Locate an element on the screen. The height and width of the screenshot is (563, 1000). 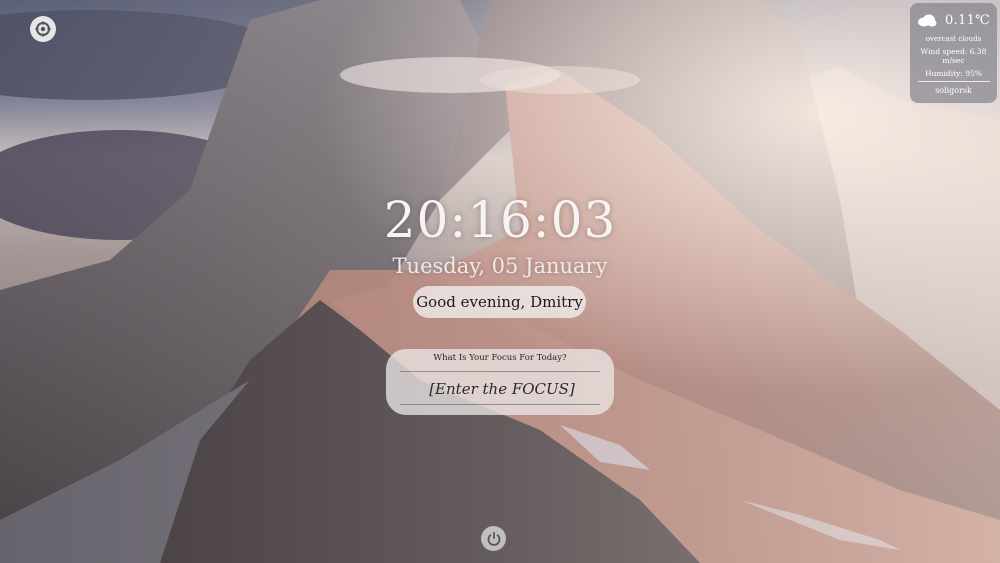
power-button is located at coordinates (493, 538).